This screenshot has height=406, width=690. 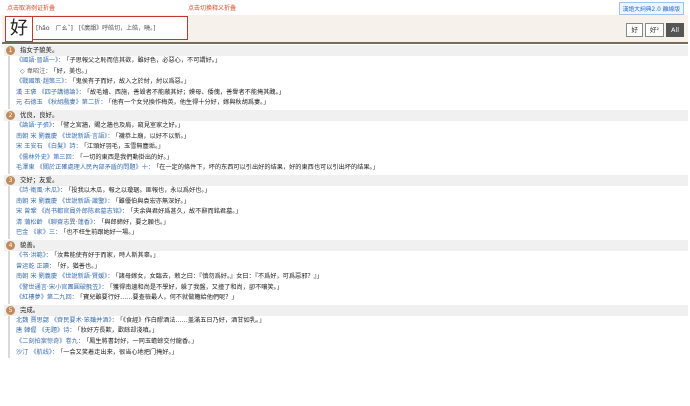 What do you see at coordinates (39, 179) in the screenshot?
I see `sense-definition: 交好；友爱。` at bounding box center [39, 179].